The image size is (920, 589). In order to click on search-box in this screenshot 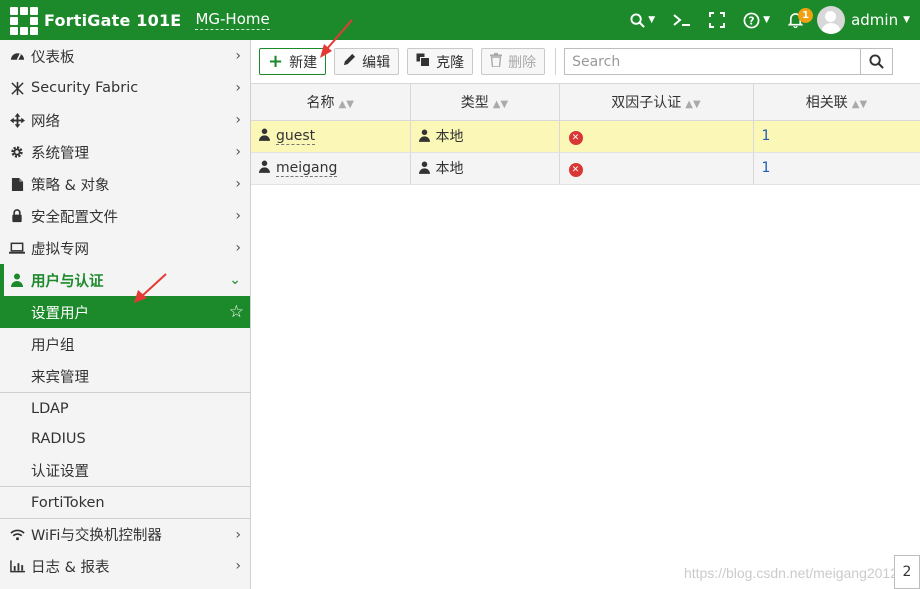, I will do `click(729, 61)`.